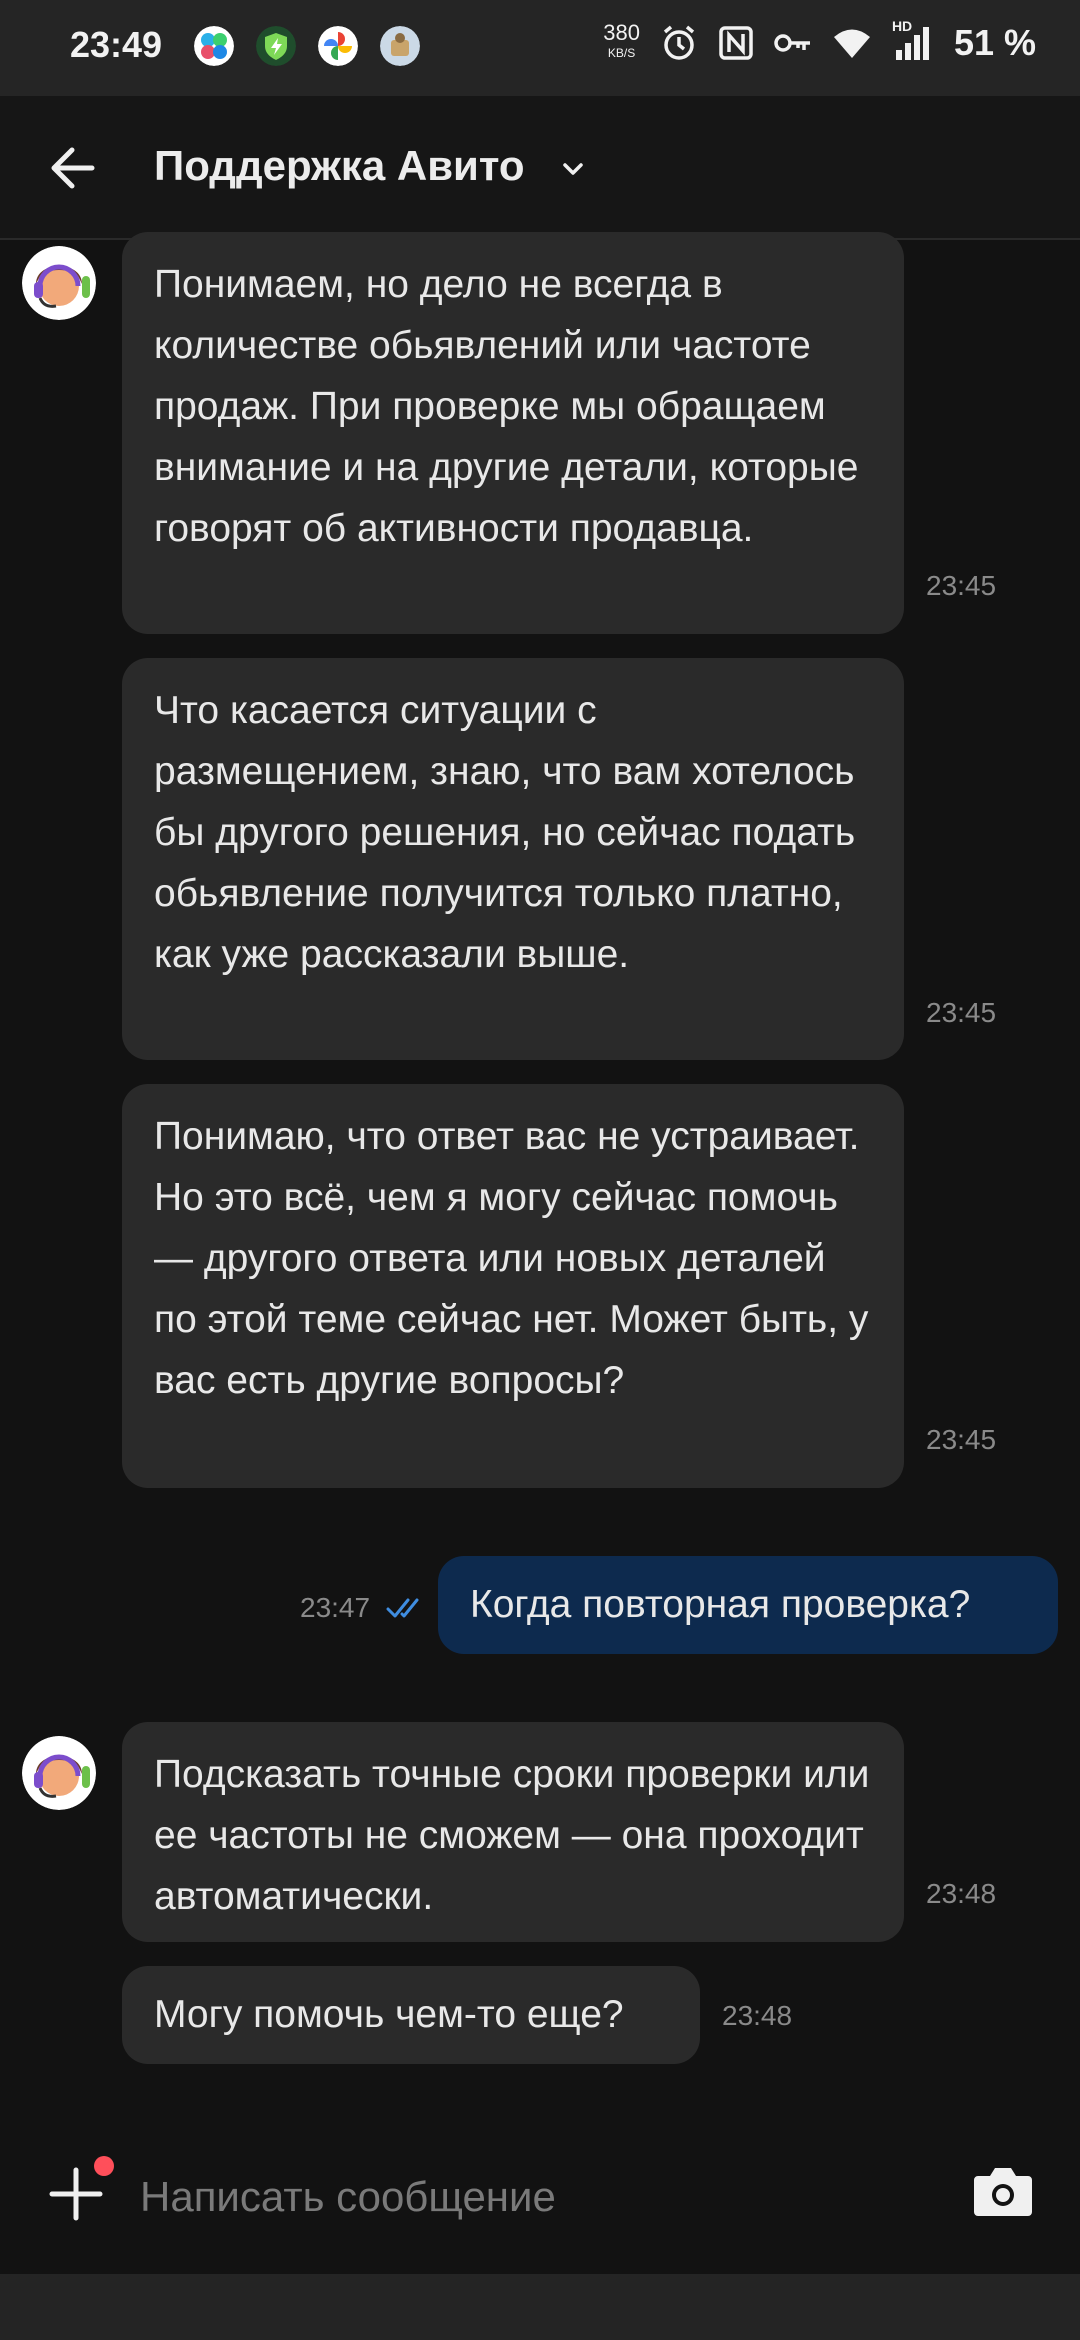 Image resolution: width=1080 pixels, height=2340 pixels. What do you see at coordinates (214, 46) in the screenshot?
I see `gallery-icon` at bounding box center [214, 46].